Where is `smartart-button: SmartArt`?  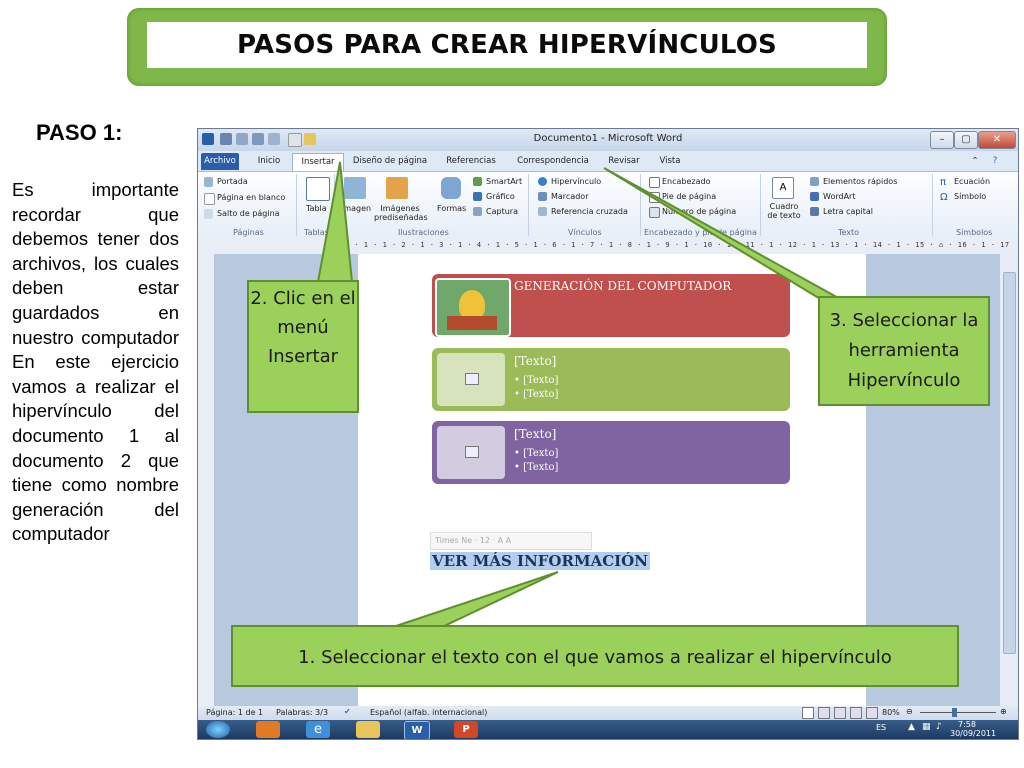
smartart-button: SmartArt is located at coordinates (504, 181).